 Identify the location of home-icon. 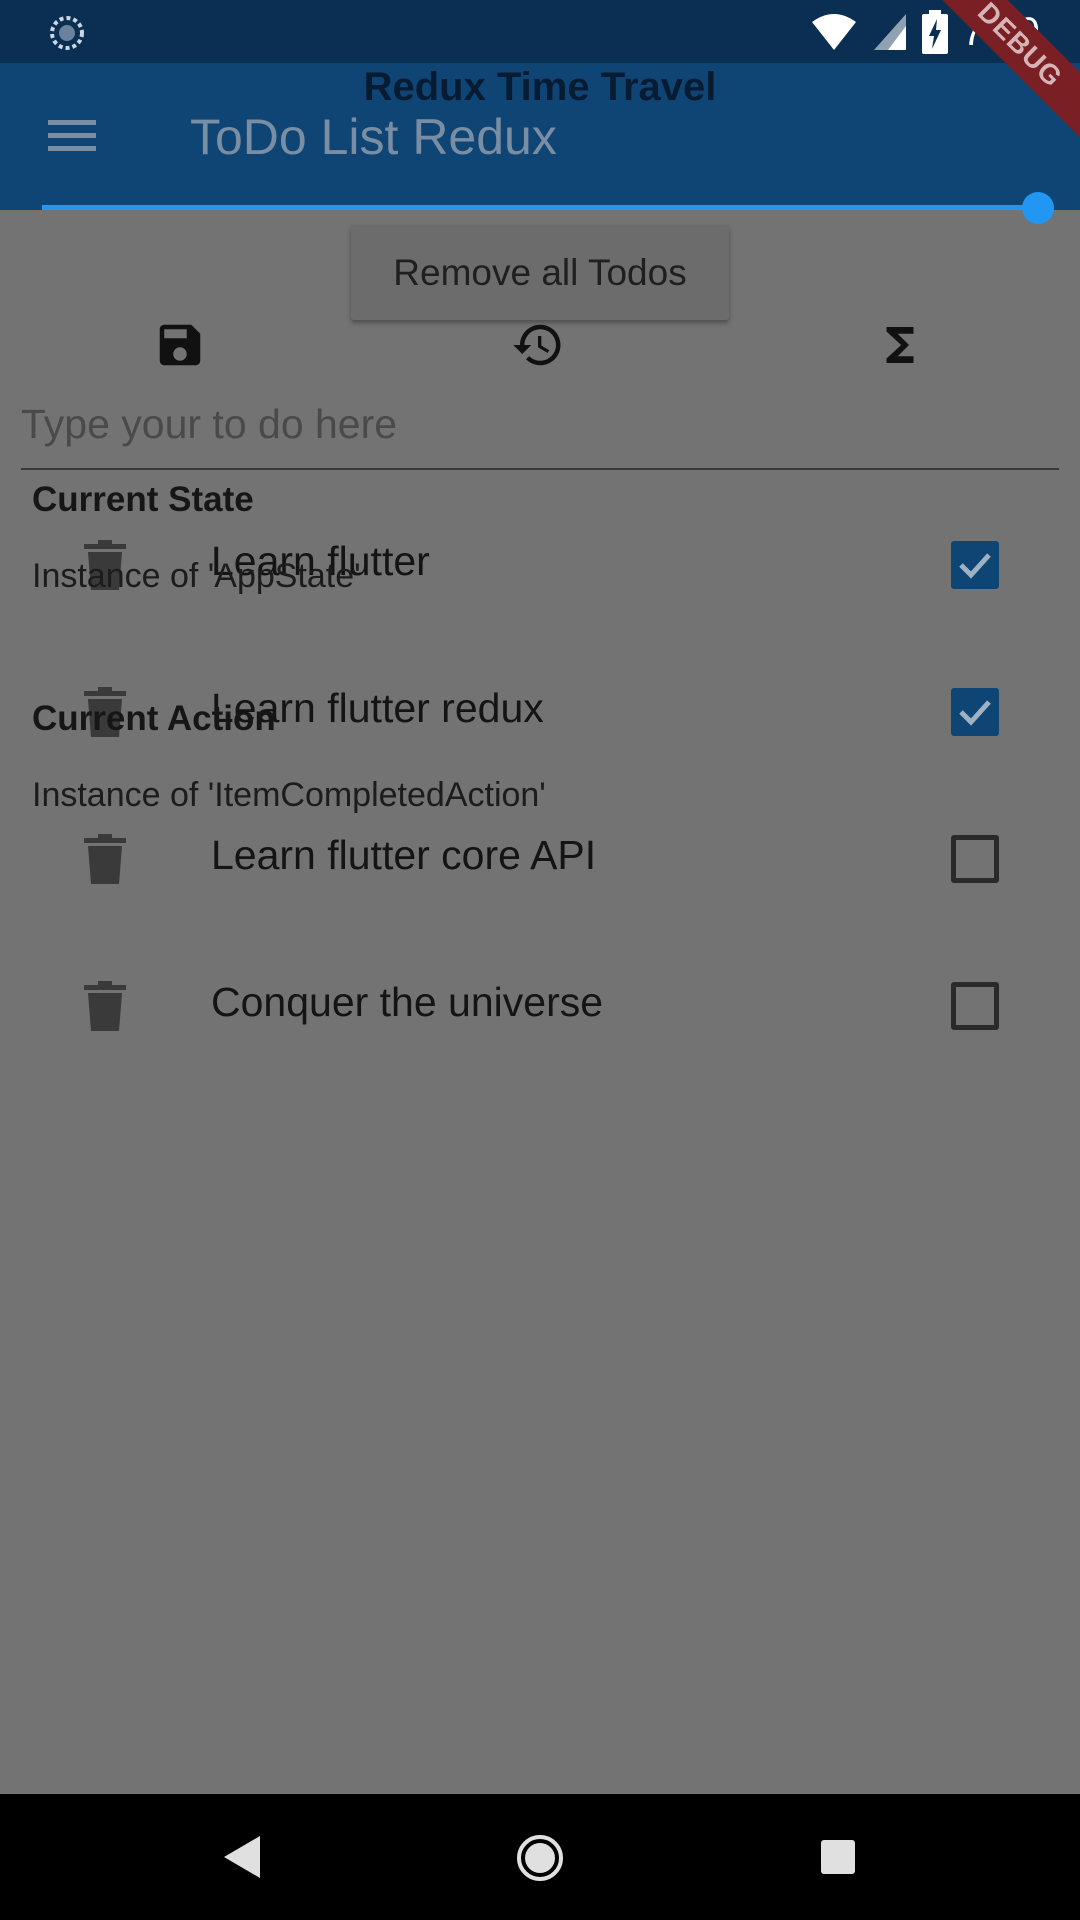
(540, 1858).